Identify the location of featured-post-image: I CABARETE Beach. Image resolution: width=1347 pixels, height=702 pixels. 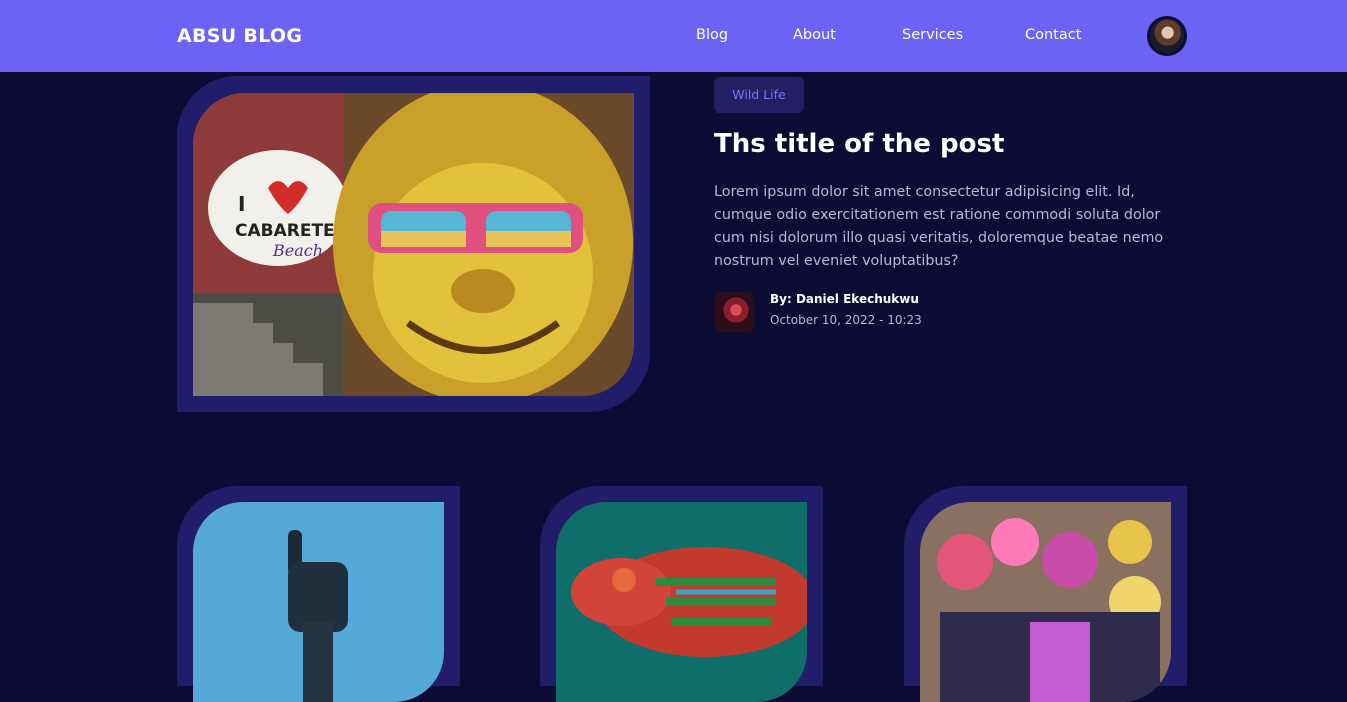
(413, 244).